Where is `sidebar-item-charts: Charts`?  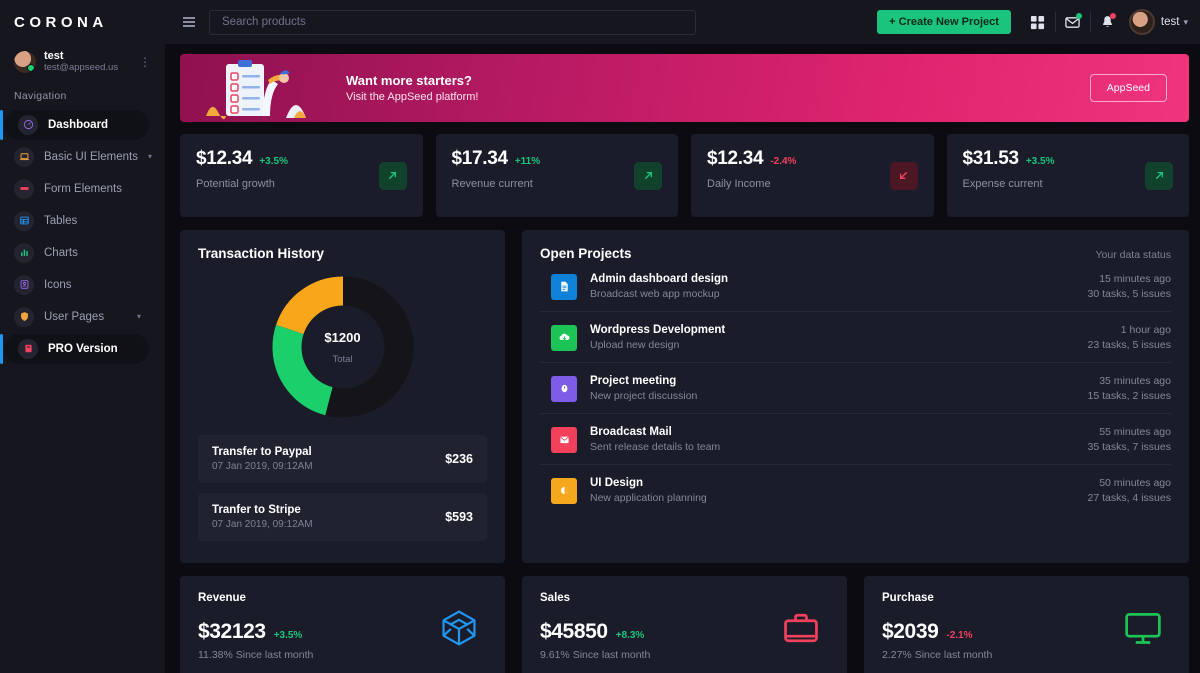
sidebar-item-charts: Charts is located at coordinates (74, 253).